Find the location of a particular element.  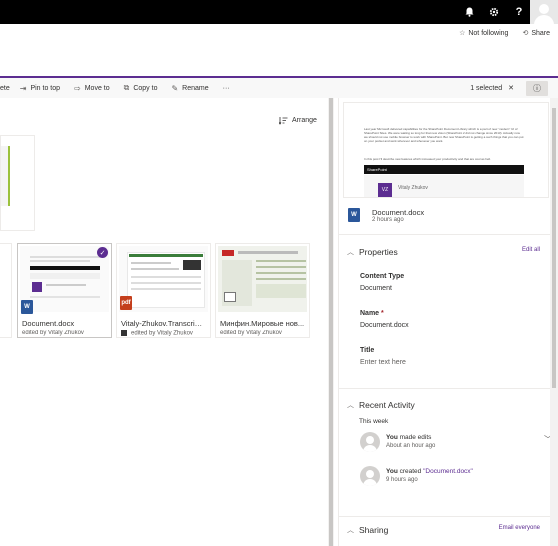

pencil-icon: ✎ is located at coordinates (175, 88).